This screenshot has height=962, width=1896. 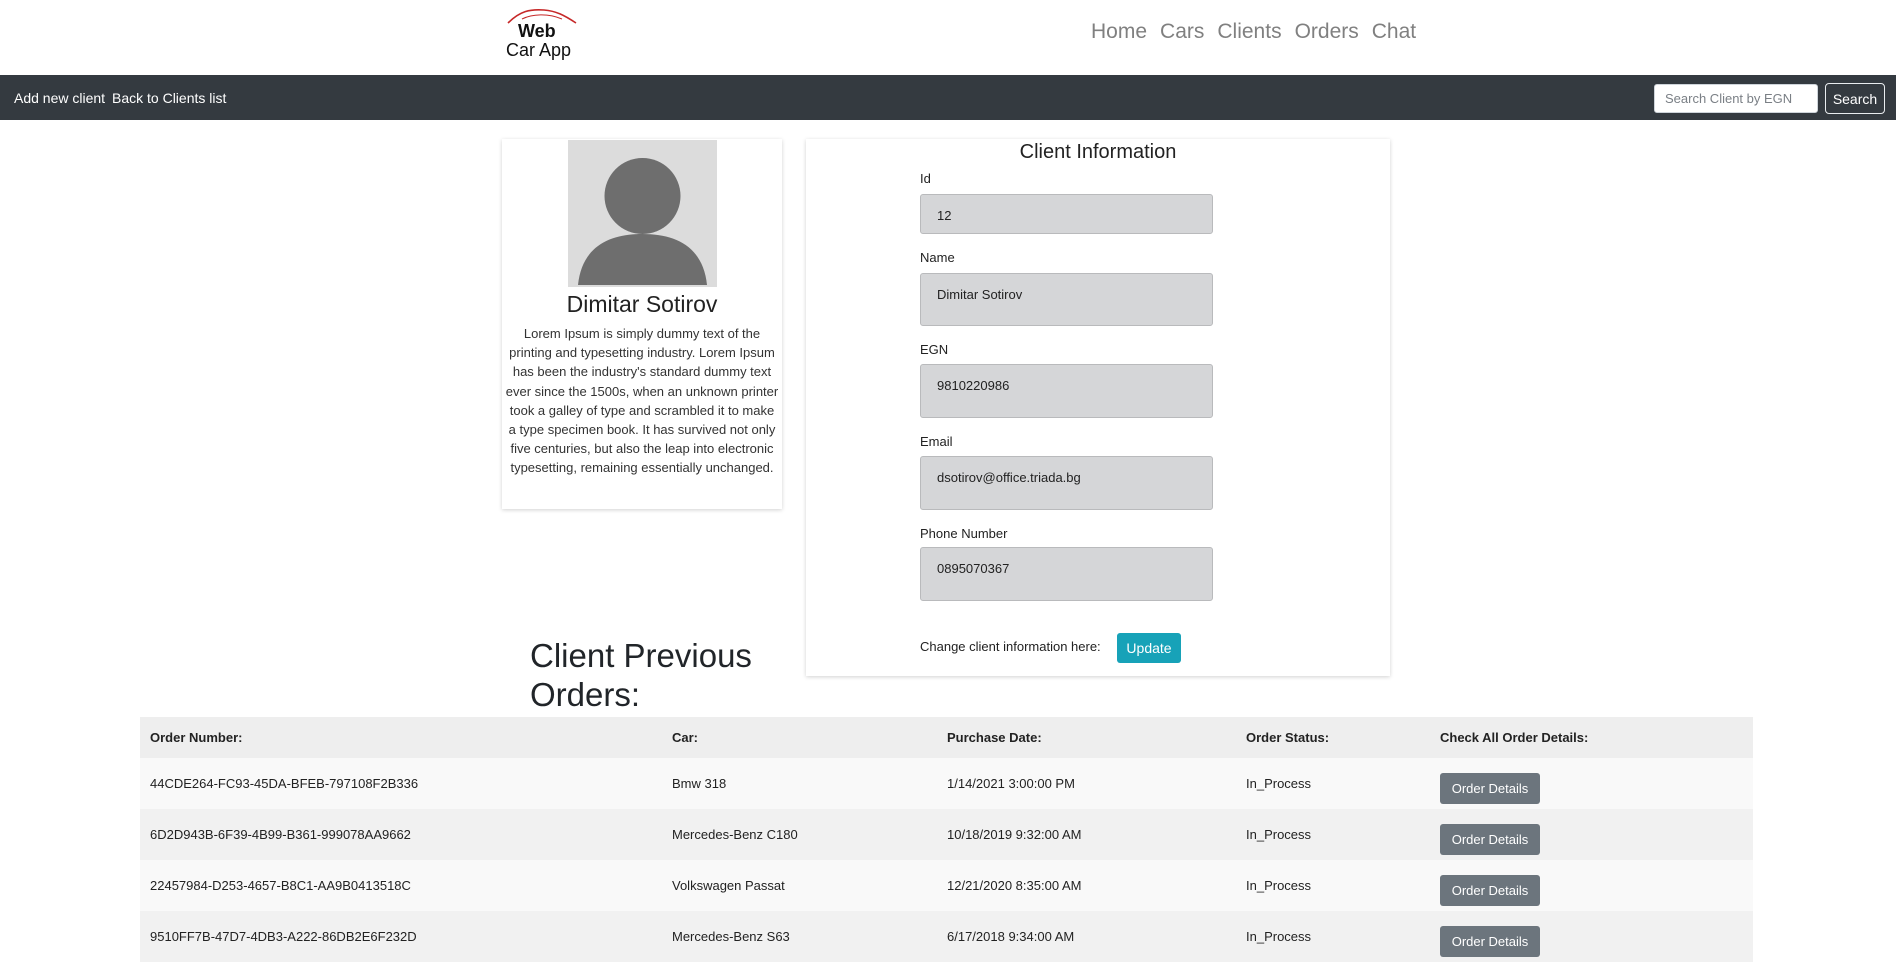 What do you see at coordinates (401, 936) in the screenshot?
I see `order-number-cell: 9510FF7B-47D7-4DB3-A222-86DB2E6F232D` at bounding box center [401, 936].